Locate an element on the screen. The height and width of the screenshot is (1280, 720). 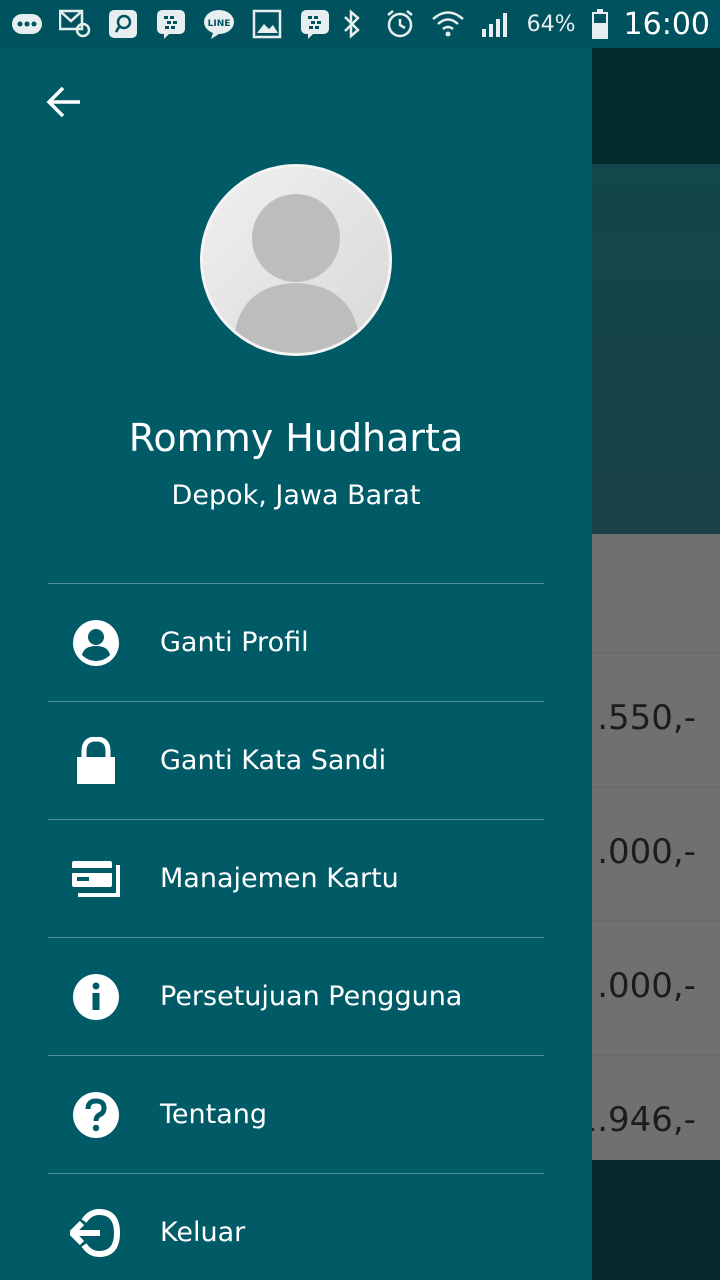
lock-icon is located at coordinates (96, 761).